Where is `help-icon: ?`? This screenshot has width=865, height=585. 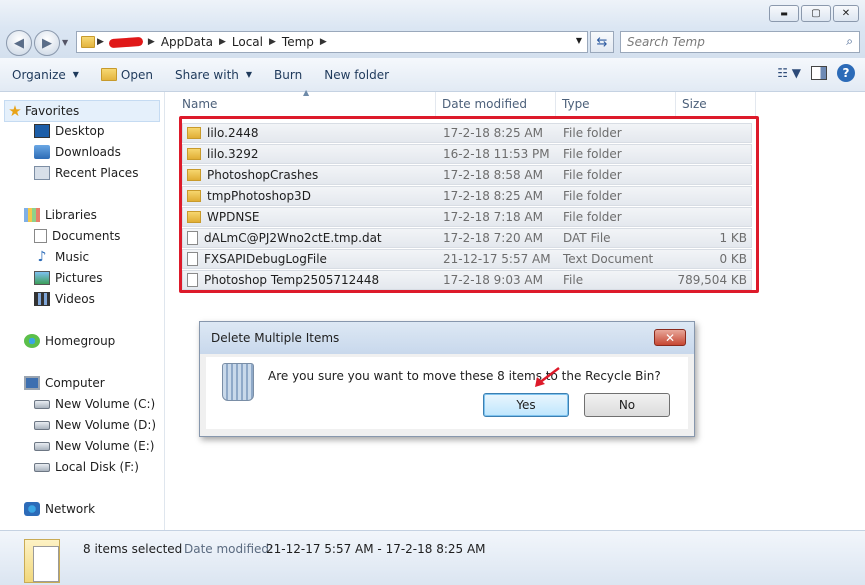 help-icon: ? is located at coordinates (846, 73).